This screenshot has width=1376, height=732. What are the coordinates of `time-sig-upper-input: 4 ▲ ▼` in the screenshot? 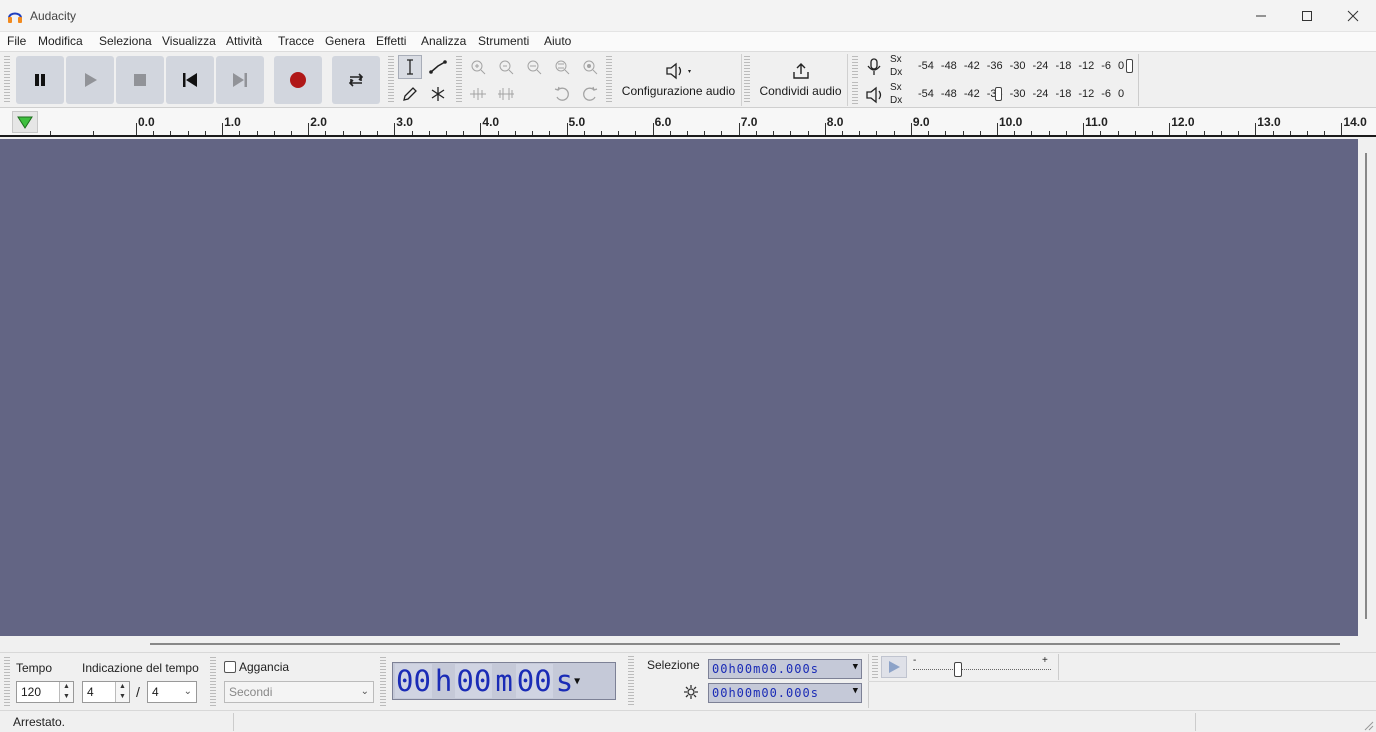 It's located at (106, 692).